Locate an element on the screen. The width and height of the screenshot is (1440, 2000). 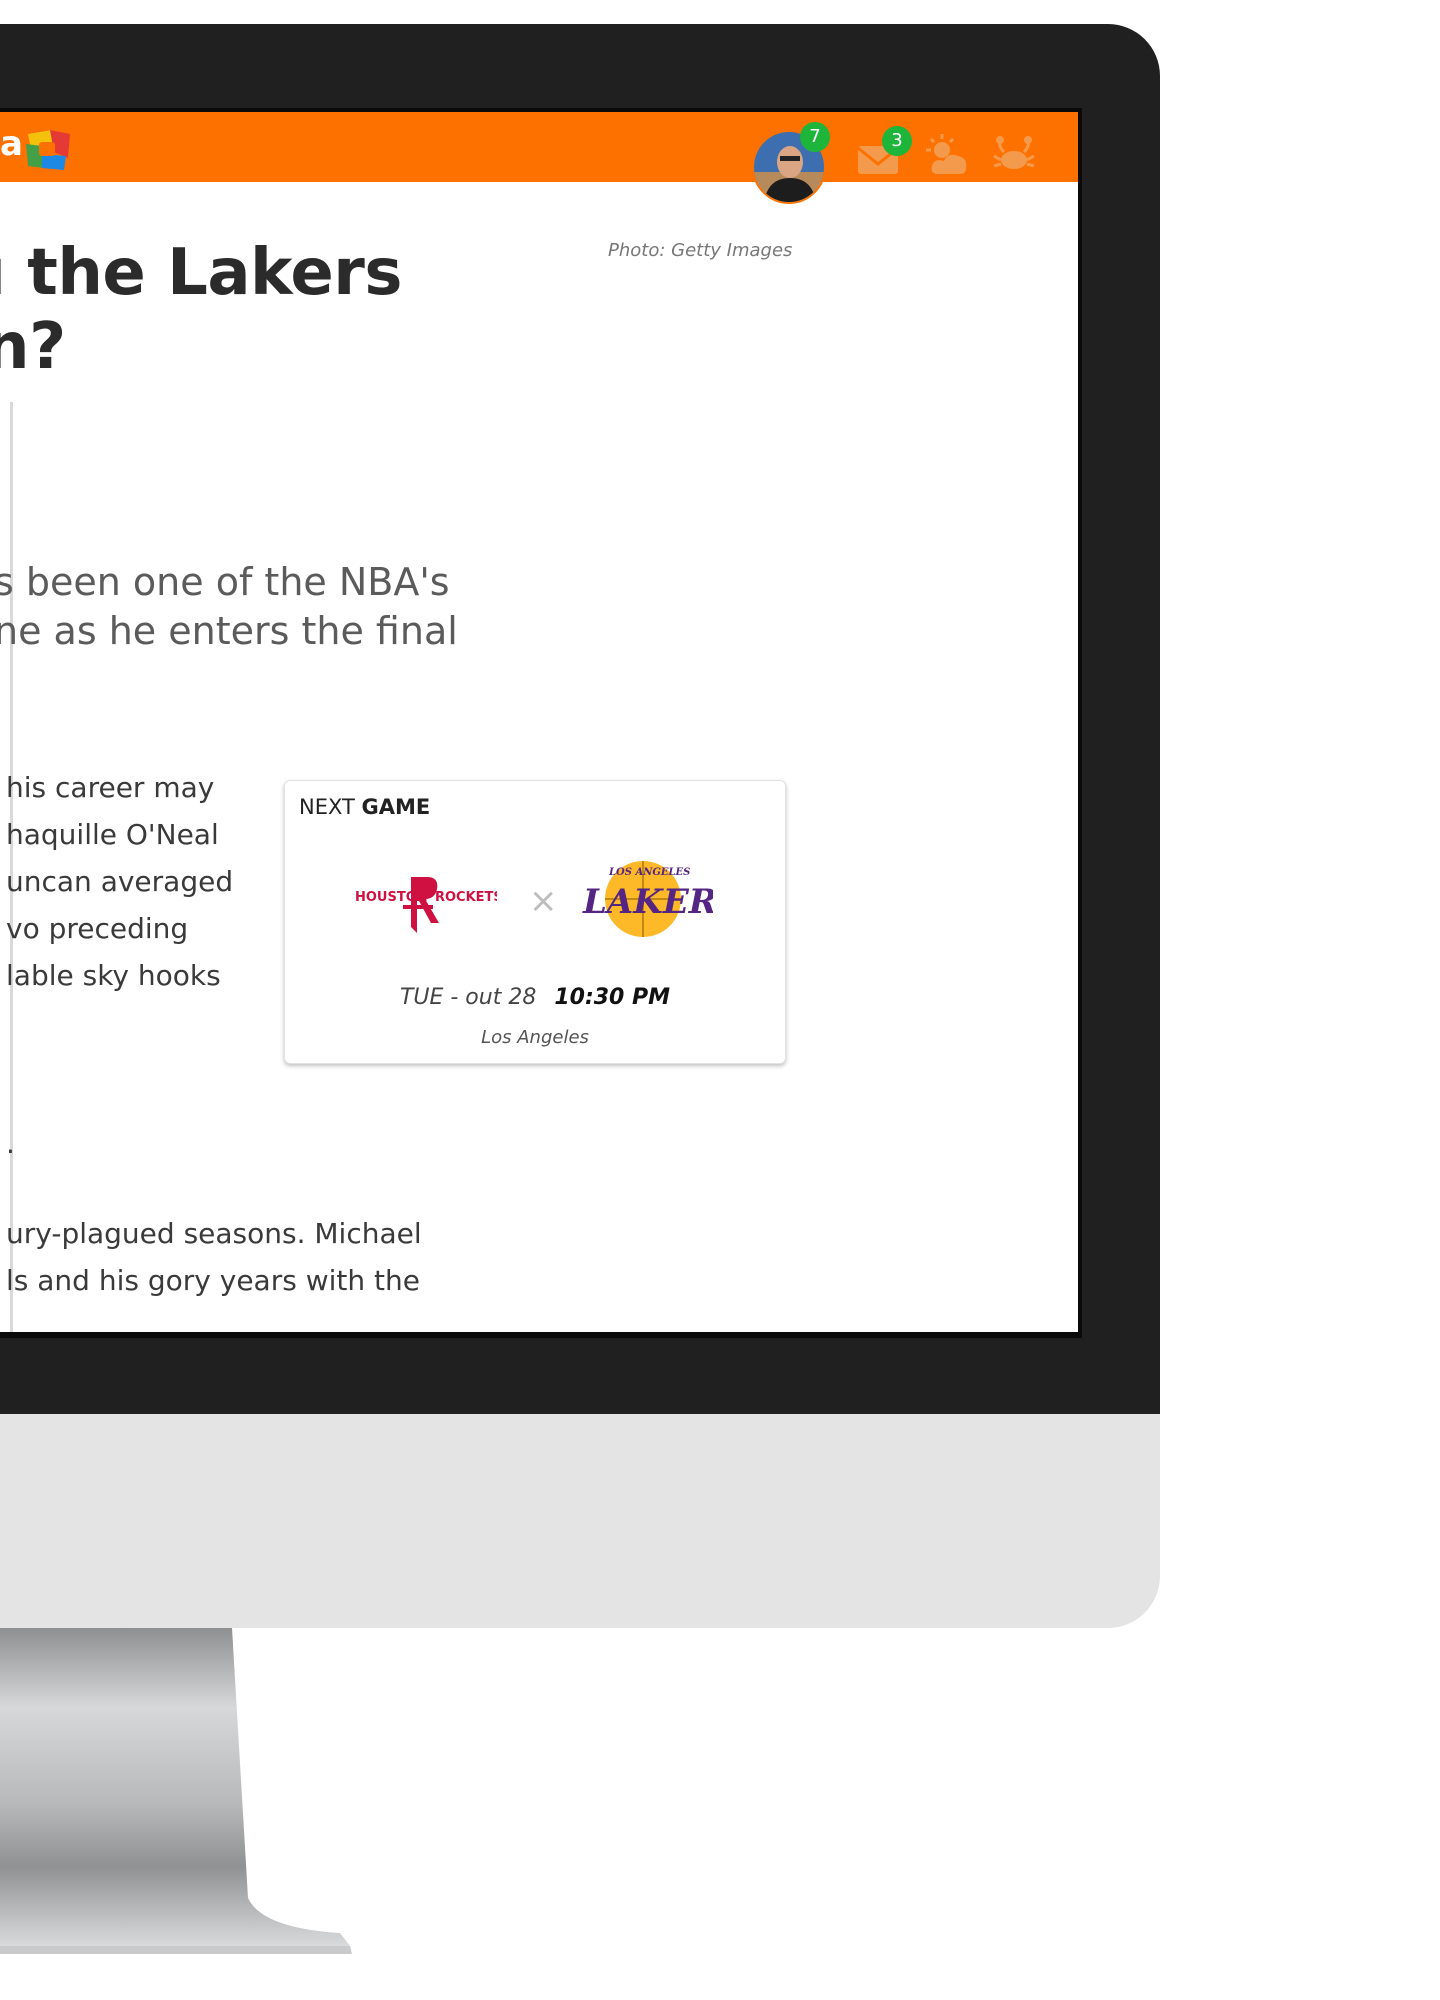
top-bar: a 7 3 is located at coordinates (539, 158).